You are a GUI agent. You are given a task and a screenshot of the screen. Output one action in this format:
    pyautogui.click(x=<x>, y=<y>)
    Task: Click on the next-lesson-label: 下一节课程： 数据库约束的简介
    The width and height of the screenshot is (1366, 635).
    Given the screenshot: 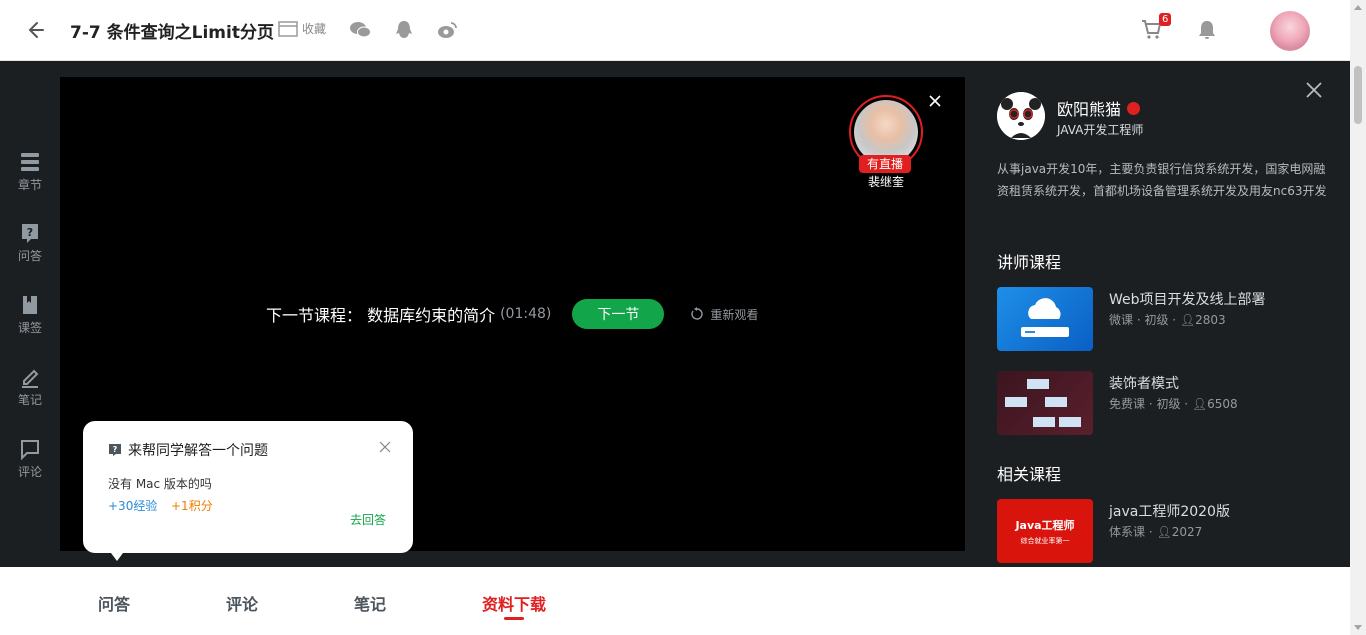 What is the action you would take?
    pyautogui.click(x=381, y=315)
    